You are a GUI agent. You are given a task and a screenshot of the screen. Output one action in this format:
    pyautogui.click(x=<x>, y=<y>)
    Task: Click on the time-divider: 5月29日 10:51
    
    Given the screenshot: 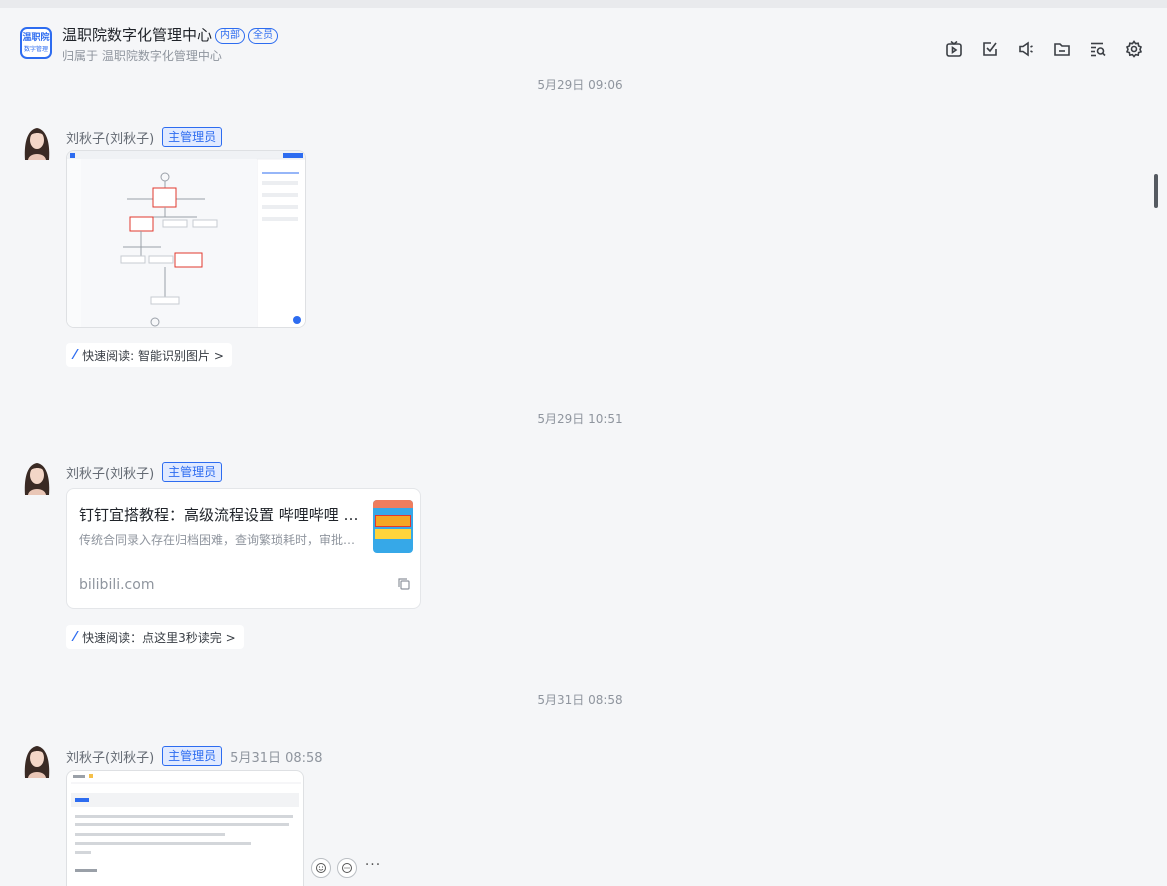 What is the action you would take?
    pyautogui.click(x=580, y=419)
    